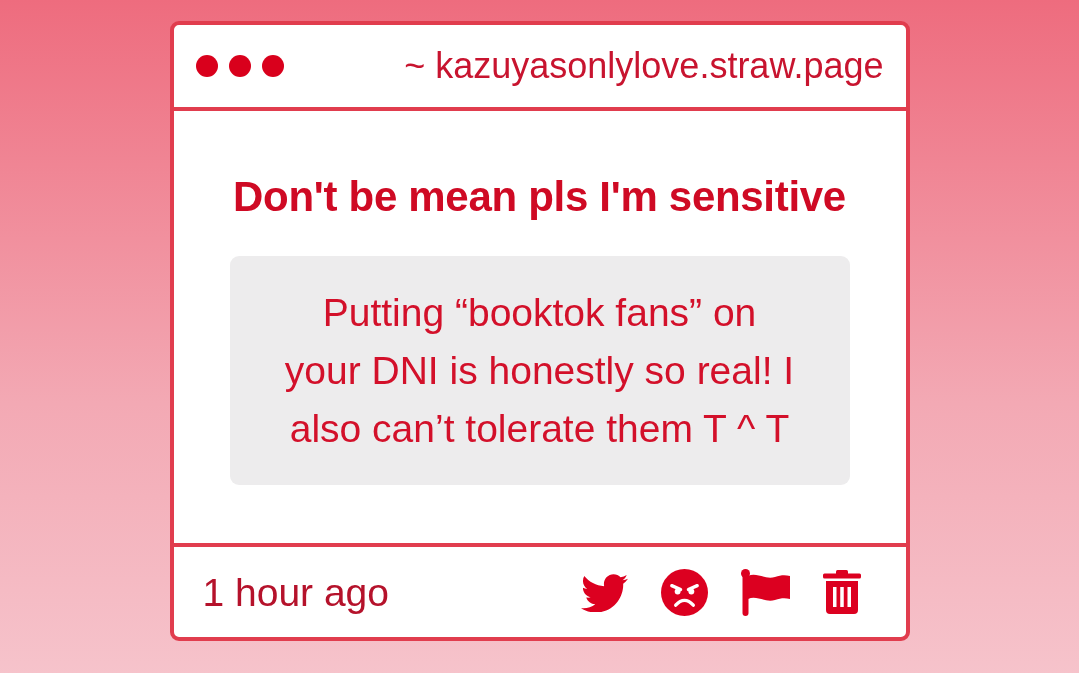 Image resolution: width=1079 pixels, height=673 pixels. What do you see at coordinates (644, 66) in the screenshot?
I see `page-address: ~ kazuyasonlylove.straw.page` at bounding box center [644, 66].